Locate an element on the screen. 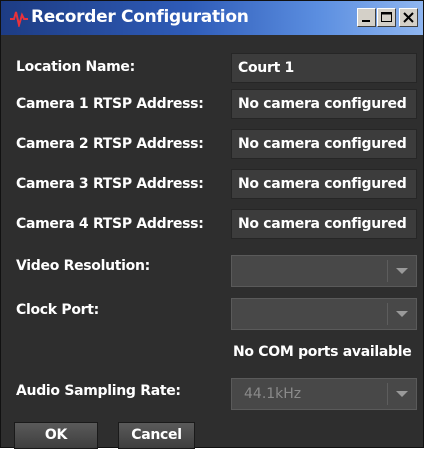 This screenshot has width=424, height=449. camera-4-address-input: No camera configured is located at coordinates (324, 224).